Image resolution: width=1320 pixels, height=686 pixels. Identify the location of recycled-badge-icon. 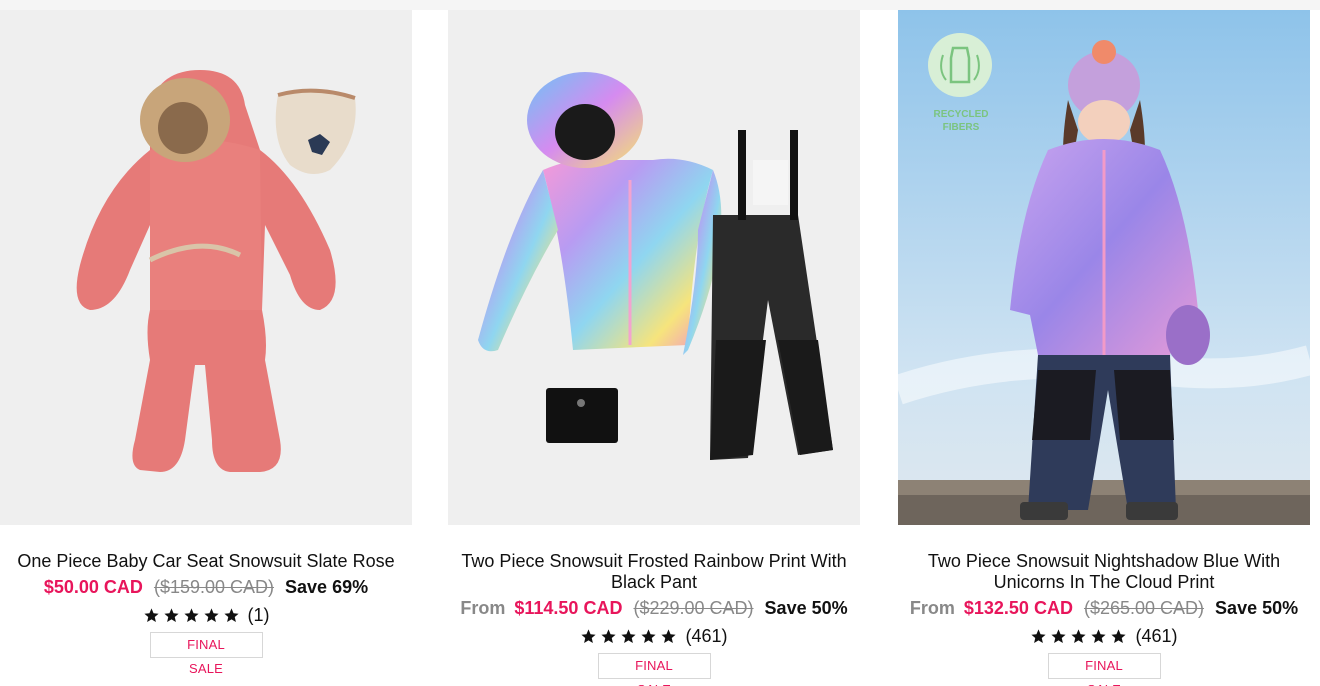
(960, 65).